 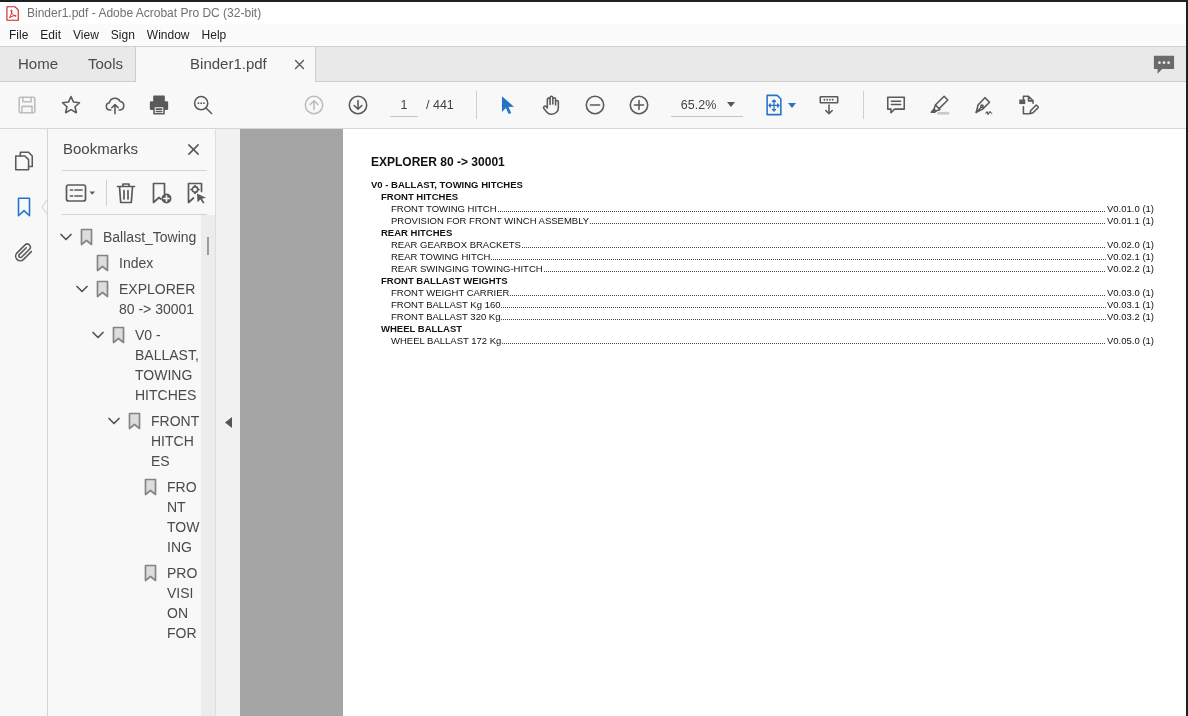 I want to click on list-options-icon, so click(x=80, y=192).